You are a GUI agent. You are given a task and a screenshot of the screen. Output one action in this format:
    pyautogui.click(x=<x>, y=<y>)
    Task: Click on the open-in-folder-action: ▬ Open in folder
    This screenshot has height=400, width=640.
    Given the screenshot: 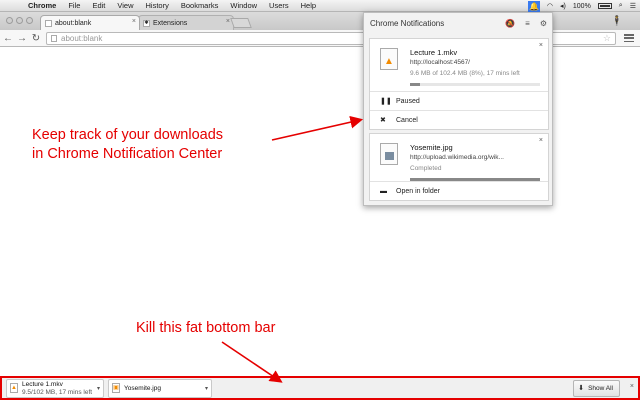 What is the action you would take?
    pyautogui.click(x=459, y=191)
    